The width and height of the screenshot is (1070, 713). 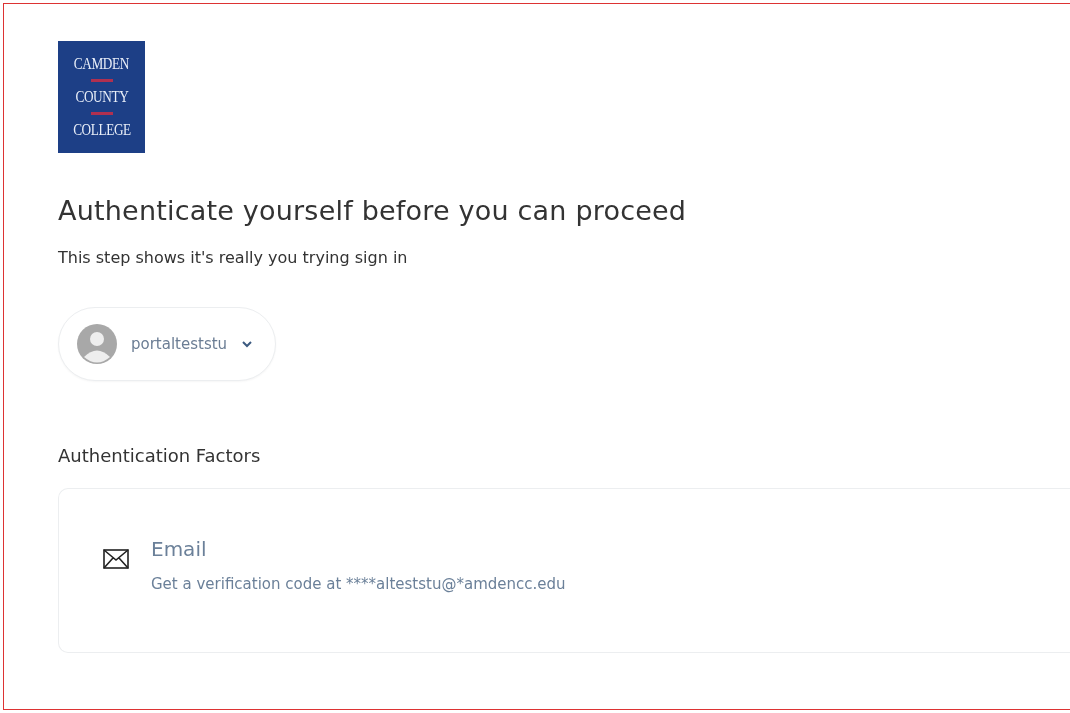 I want to click on avatar-icon, so click(x=97, y=344).